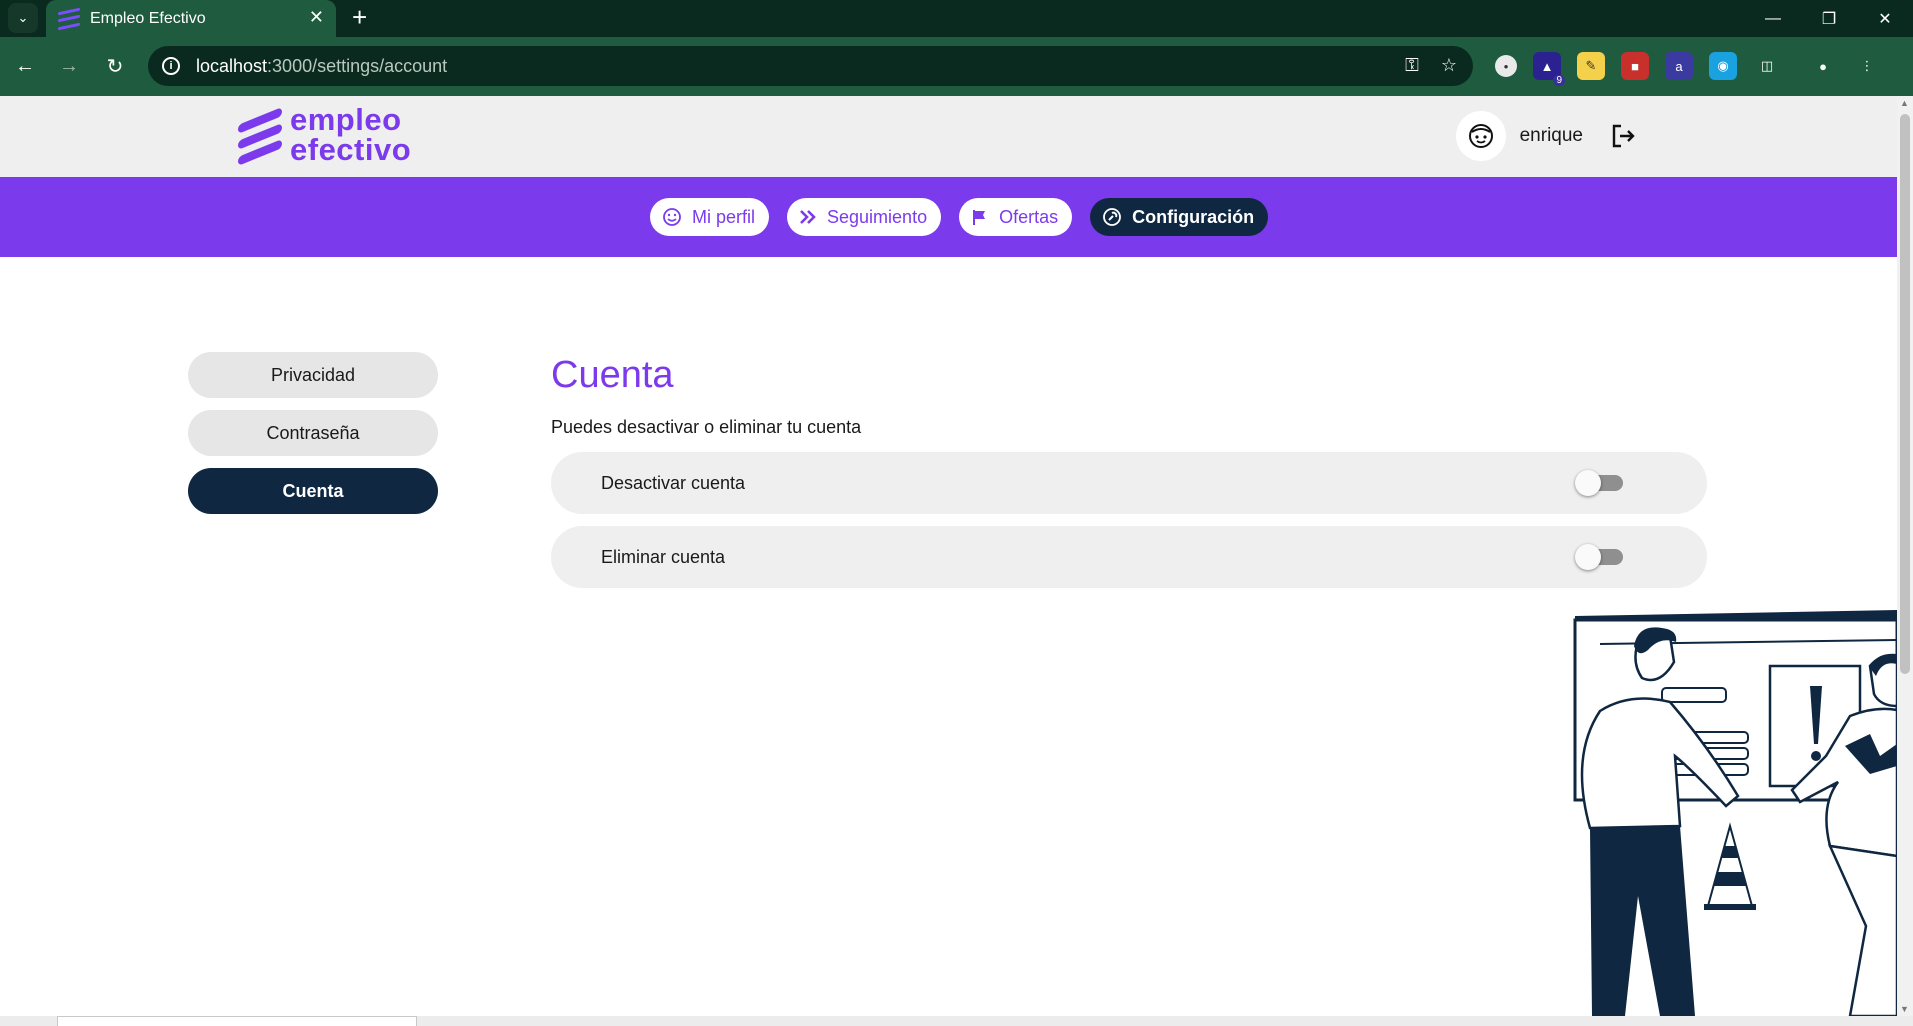 The width and height of the screenshot is (1913, 1026). I want to click on site-header: empleo efectivo enrique, so click(948, 136).